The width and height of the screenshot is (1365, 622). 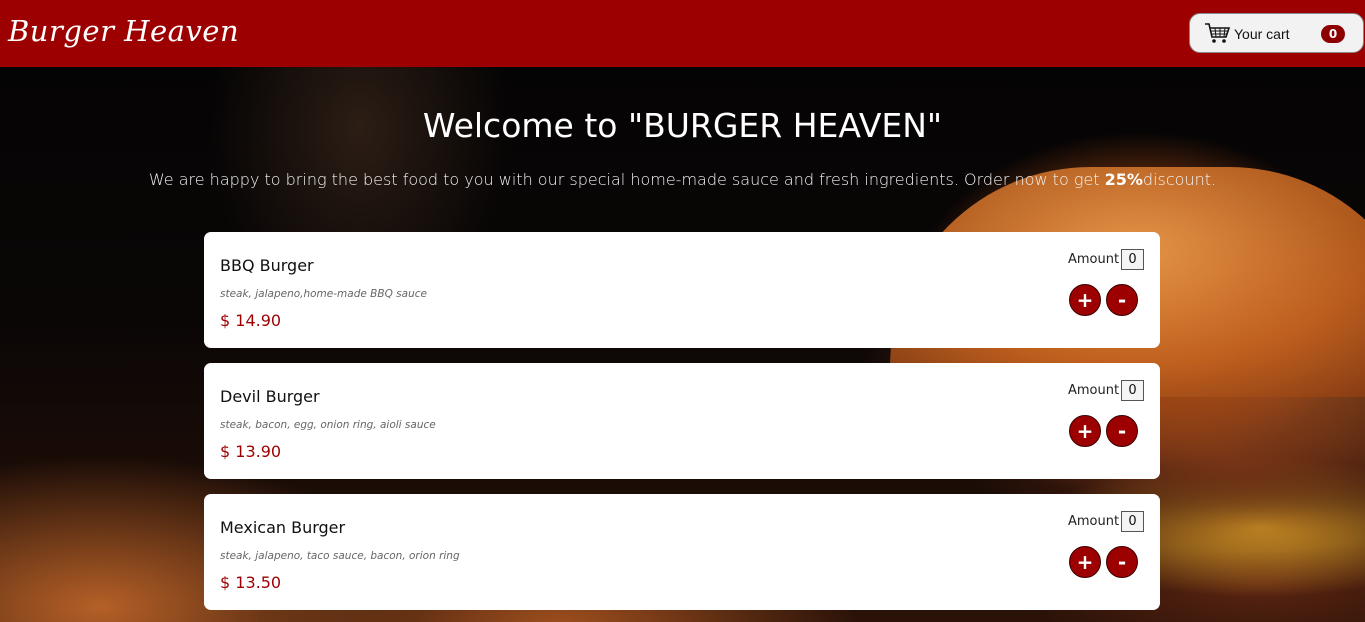 I want to click on discount-highlight: 25%, so click(x=1123, y=179).